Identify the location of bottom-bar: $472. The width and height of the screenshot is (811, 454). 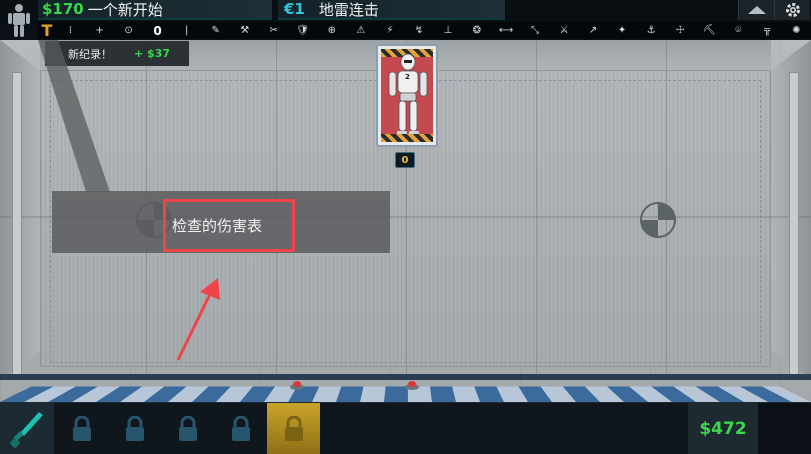
(405, 428).